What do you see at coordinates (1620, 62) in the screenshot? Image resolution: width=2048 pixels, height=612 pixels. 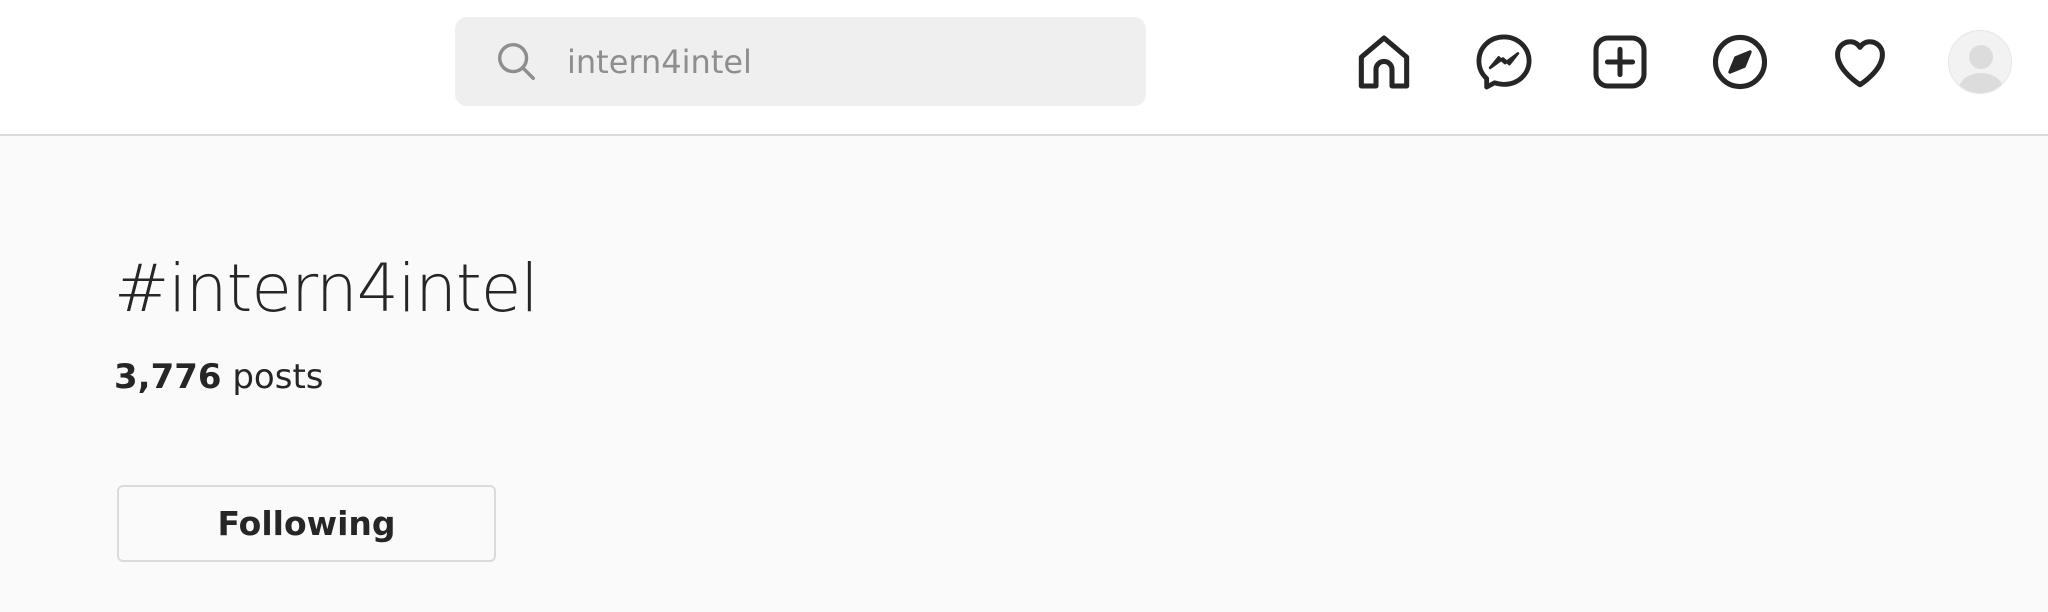 I see `new-post-icon` at bounding box center [1620, 62].